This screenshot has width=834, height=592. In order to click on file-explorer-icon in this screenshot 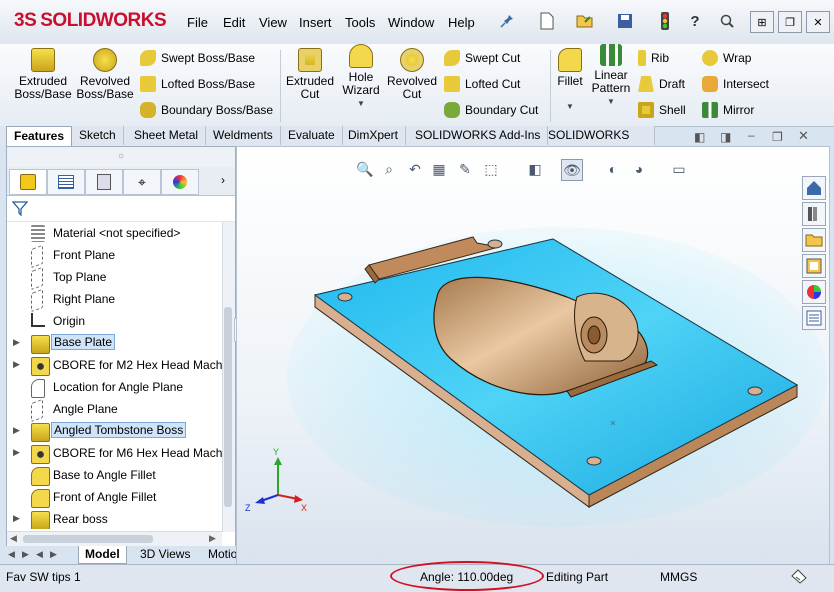, I will do `click(814, 240)`.